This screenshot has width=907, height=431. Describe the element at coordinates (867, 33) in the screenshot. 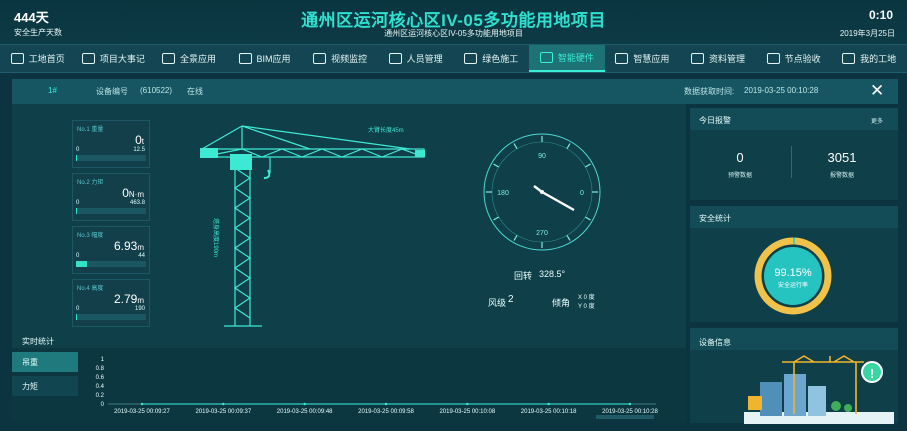

I see `date: 2019年3月25日` at that location.